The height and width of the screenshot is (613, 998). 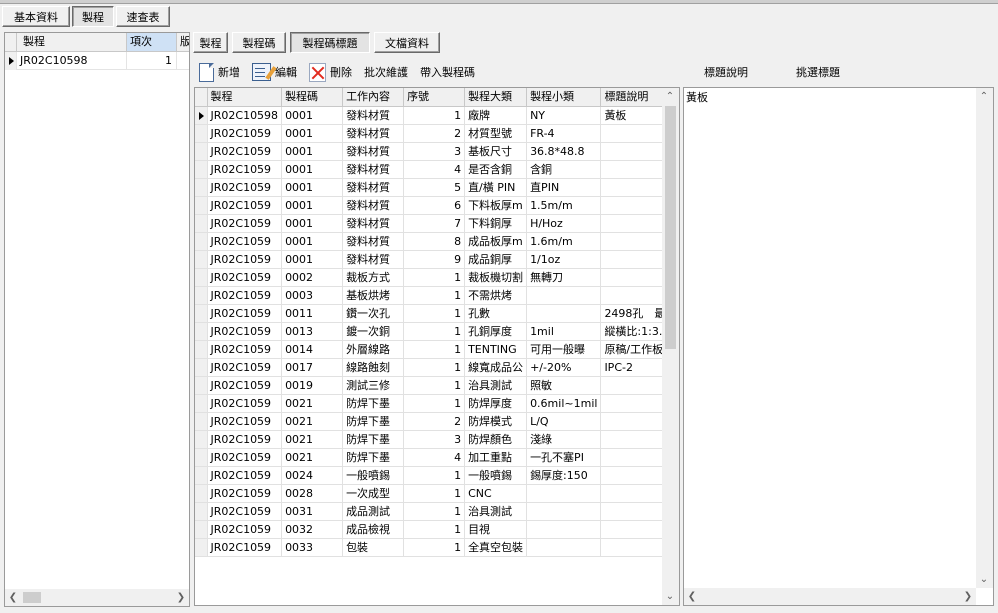 I want to click on table-row: JR02C1059 0001 發料材質 6 下料板厚m 1.5m/m, so click(x=432, y=205).